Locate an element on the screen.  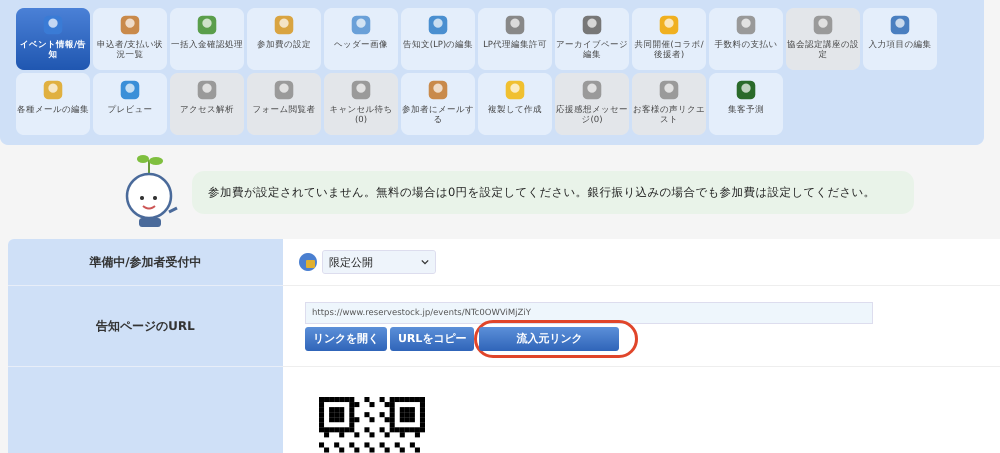
toolbar-tile: 手数料の支払い is located at coordinates (746, 39).